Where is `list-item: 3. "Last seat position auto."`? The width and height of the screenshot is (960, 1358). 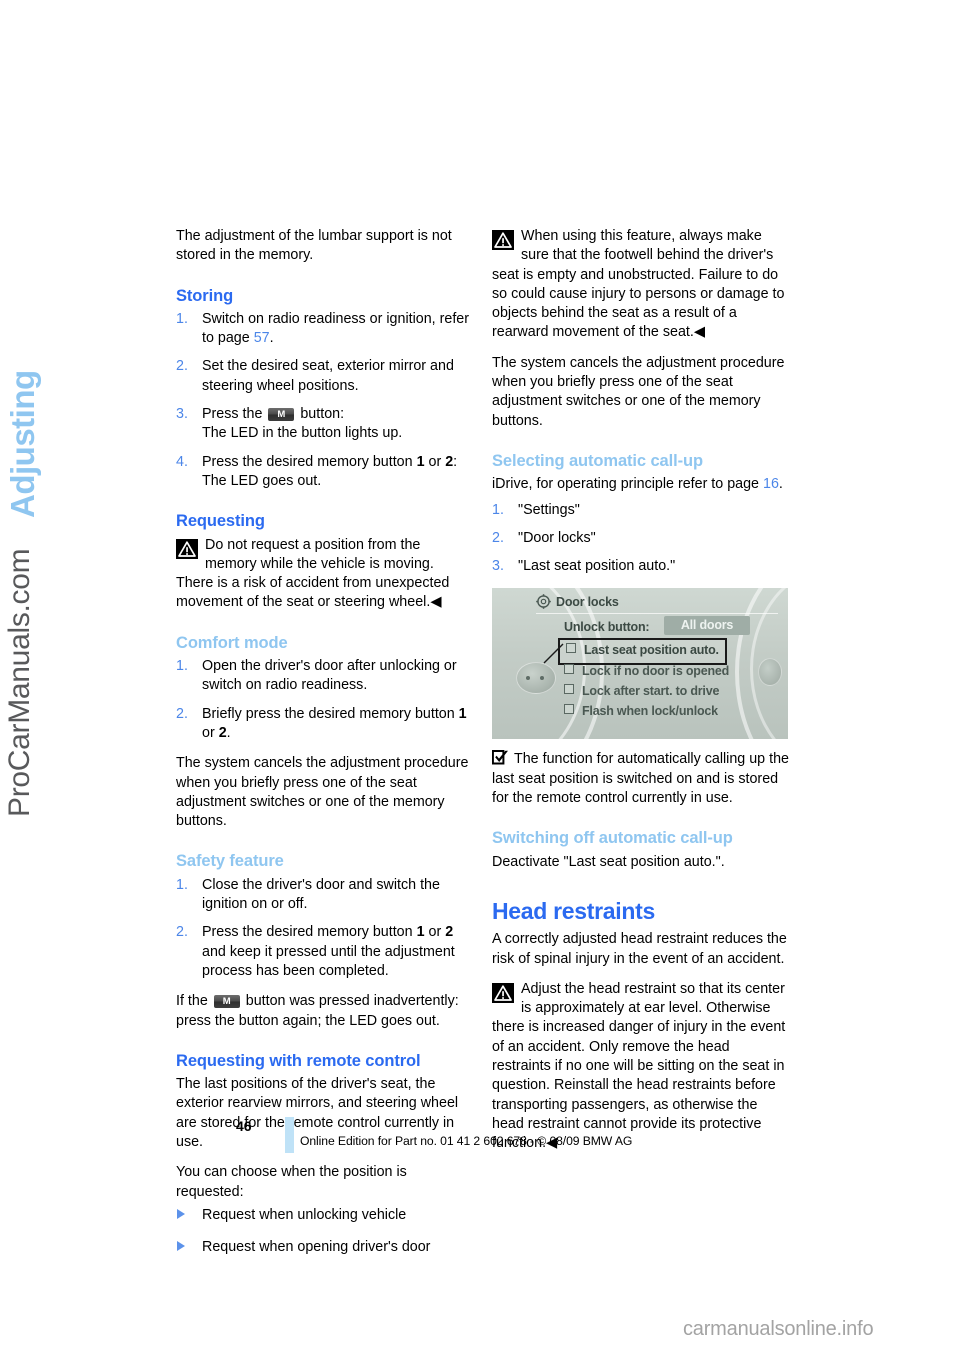 list-item: 3. "Last seat position auto." is located at coordinates (641, 566).